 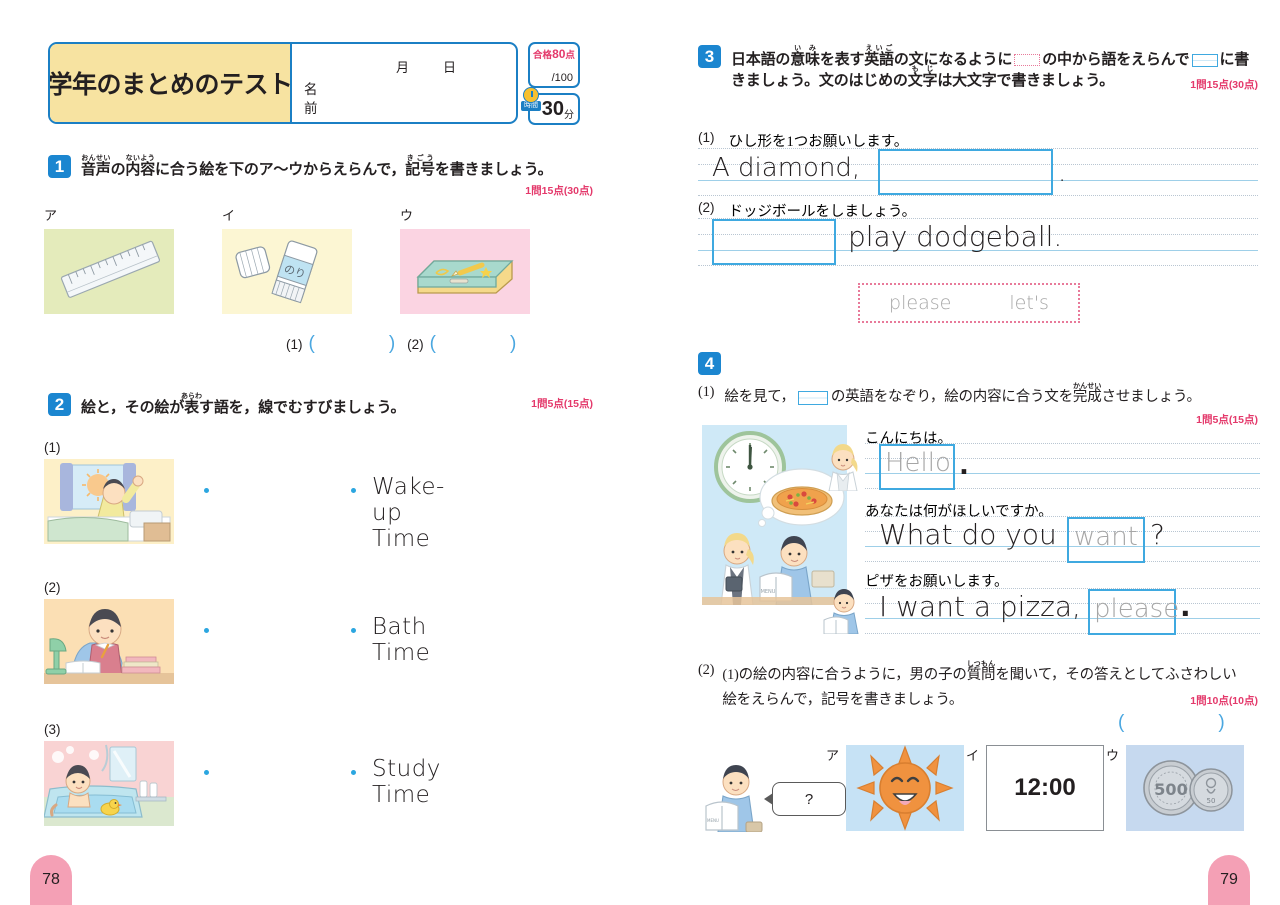 I want to click on coins-illustration: 500 50, so click(x=1185, y=788).